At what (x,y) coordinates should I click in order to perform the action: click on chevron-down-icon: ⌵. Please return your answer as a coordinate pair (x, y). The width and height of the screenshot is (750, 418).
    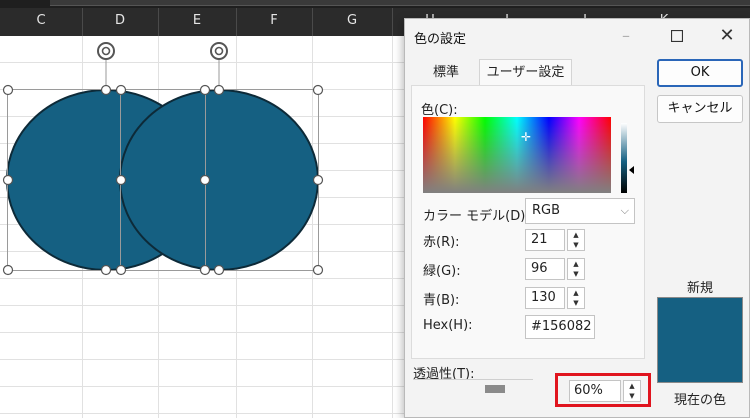
    Looking at the image, I should click on (624, 210).